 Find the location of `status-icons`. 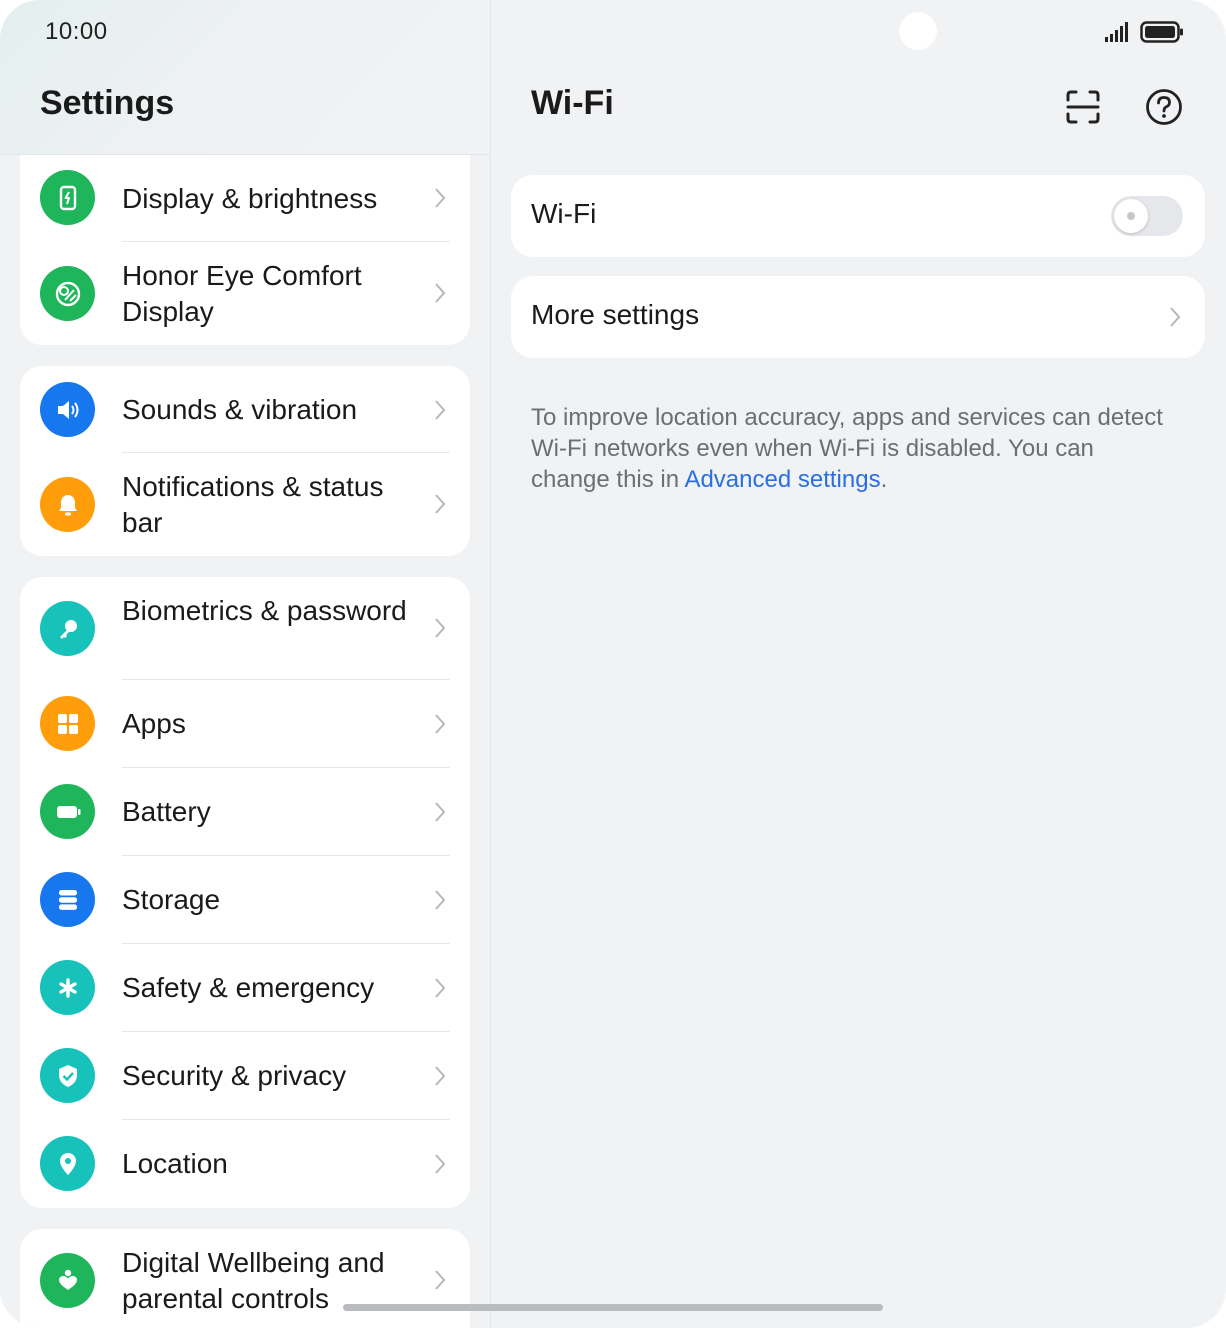

status-icons is located at coordinates (1144, 32).